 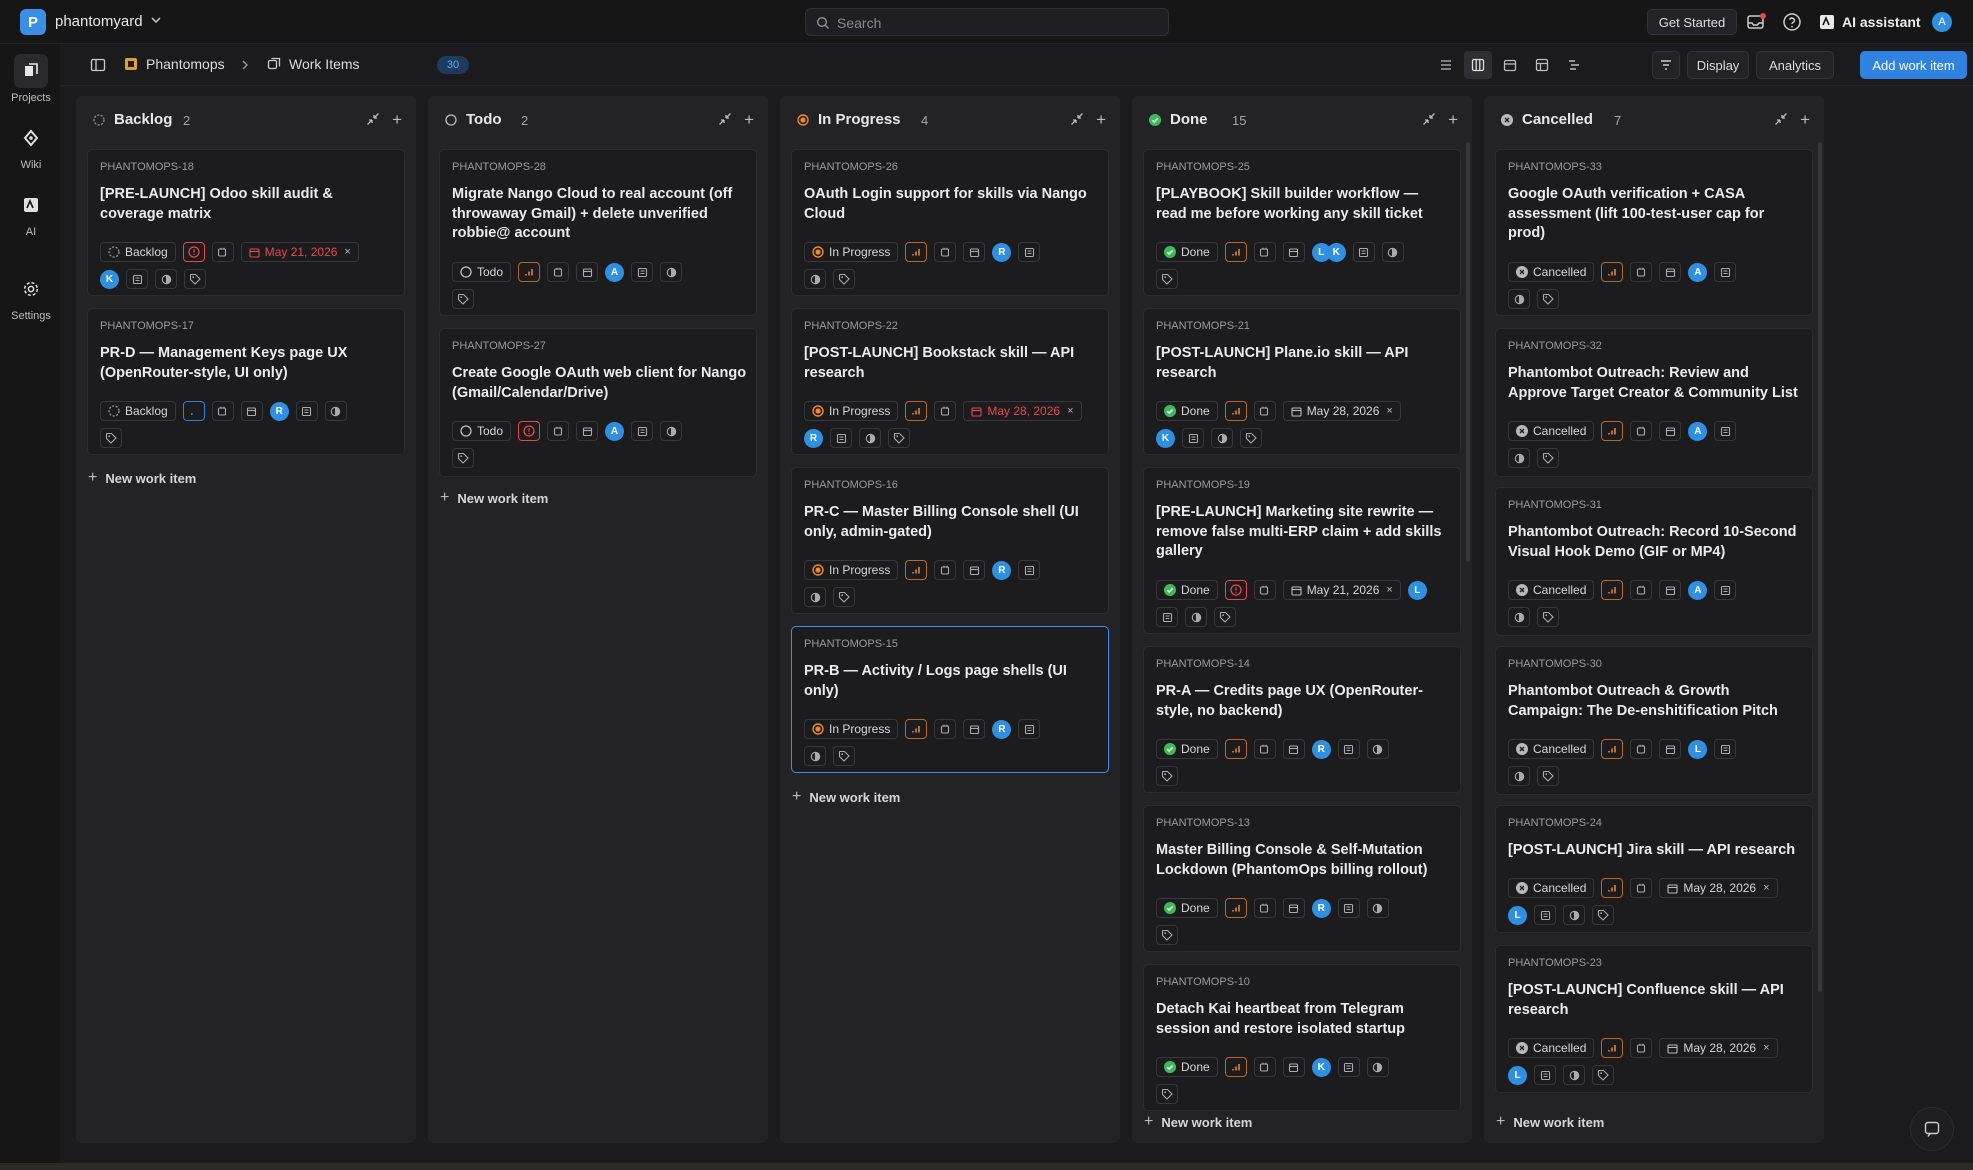 I want to click on state-dropdown: Backlog, so click(x=138, y=411).